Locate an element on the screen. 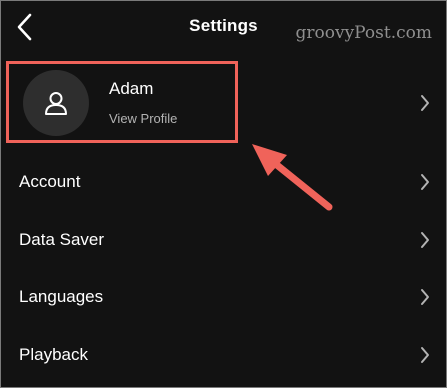 Image resolution: width=447 pixels, height=388 pixels. menu-item-label: Languages is located at coordinates (61, 296).